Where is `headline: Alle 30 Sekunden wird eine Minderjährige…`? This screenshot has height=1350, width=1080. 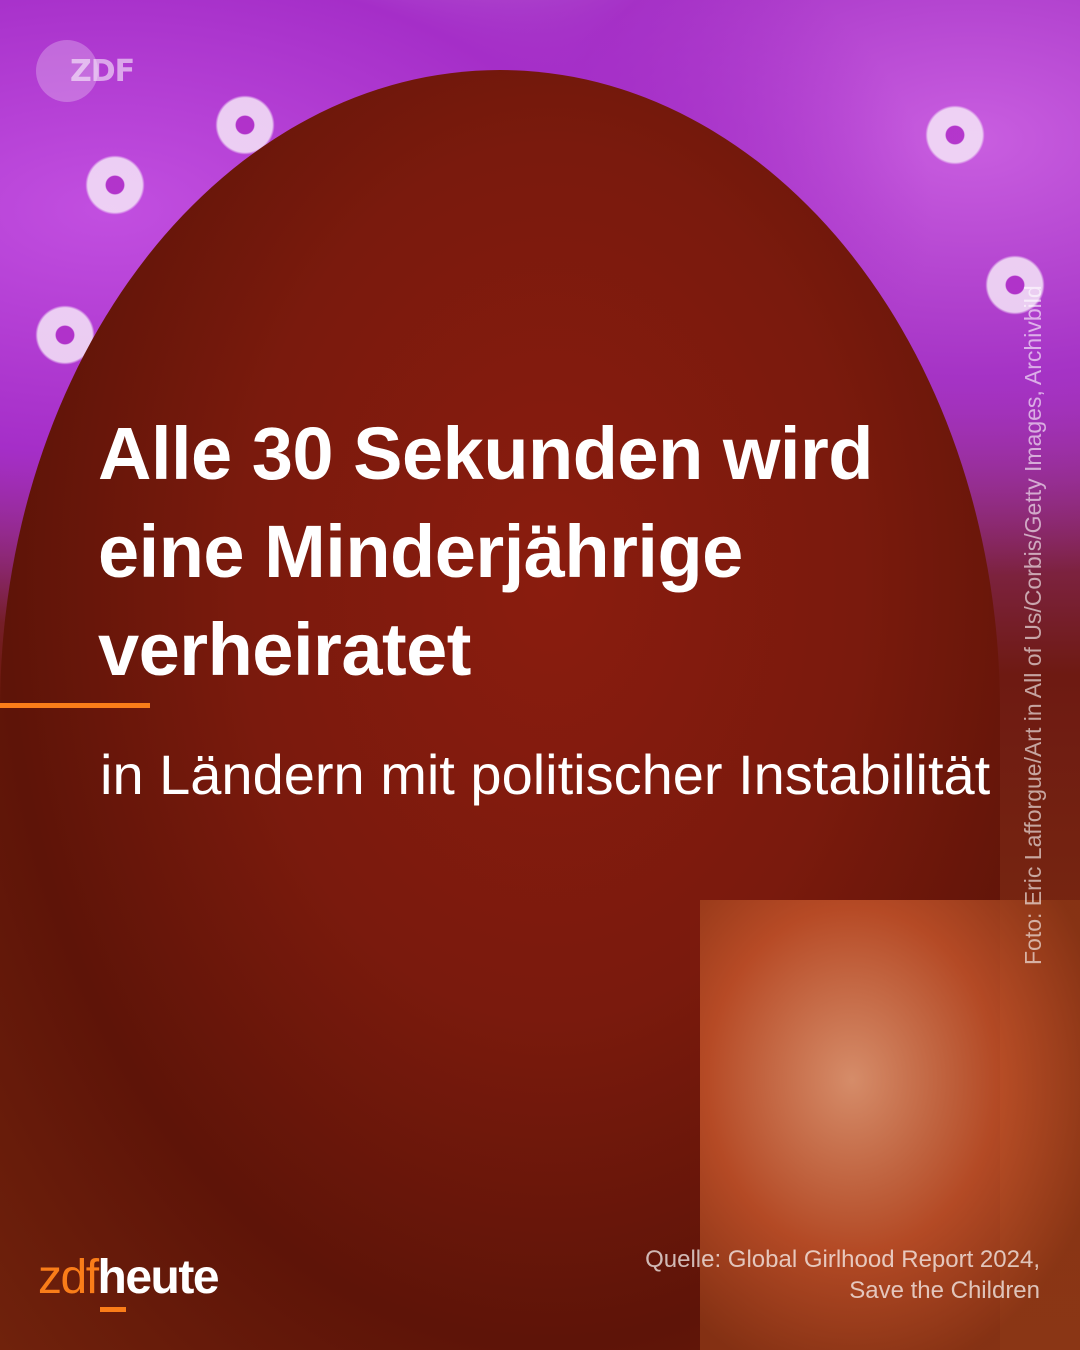 headline: Alle 30 Sekunden wird eine Minderjährige… is located at coordinates (485, 551).